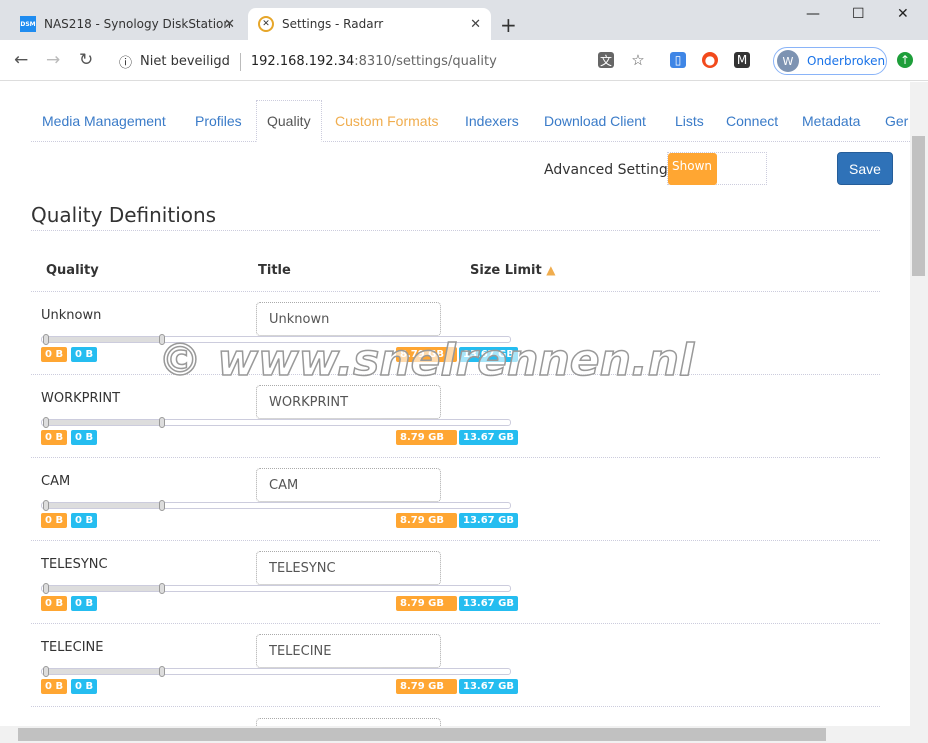  Describe the element at coordinates (896, 121) in the screenshot. I see `tab-general: Ger` at that location.